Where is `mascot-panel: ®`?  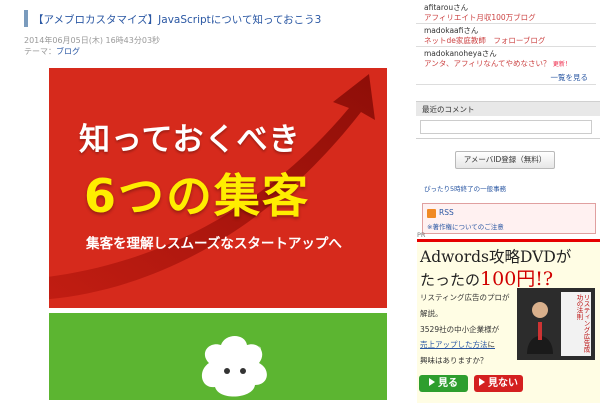
mascot-panel: ® is located at coordinates (218, 356).